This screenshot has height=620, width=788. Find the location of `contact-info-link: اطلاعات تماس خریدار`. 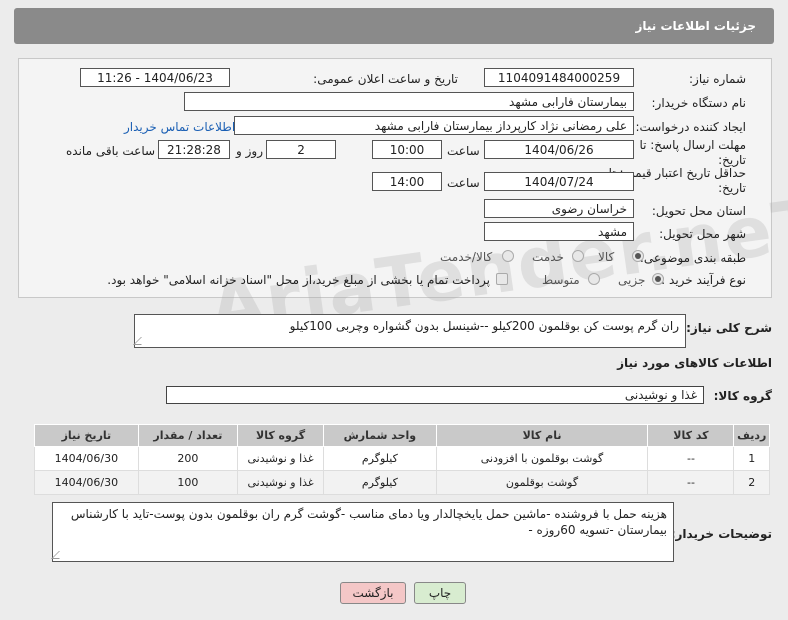

contact-info-link: اطلاعات تماس خریدار is located at coordinates (179, 127).